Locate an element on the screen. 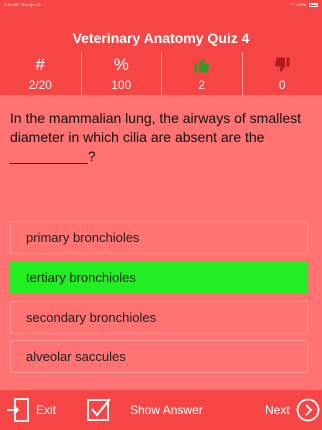 The width and height of the screenshot is (322, 430). header-bar: Veterinary Anatomy Quiz 4 is located at coordinates (161, 30).